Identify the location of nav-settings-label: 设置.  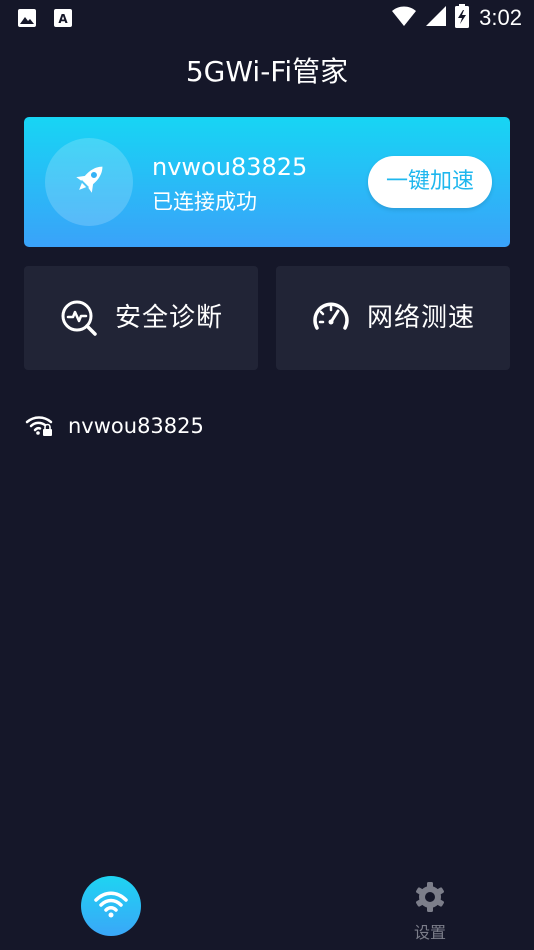
(429, 932).